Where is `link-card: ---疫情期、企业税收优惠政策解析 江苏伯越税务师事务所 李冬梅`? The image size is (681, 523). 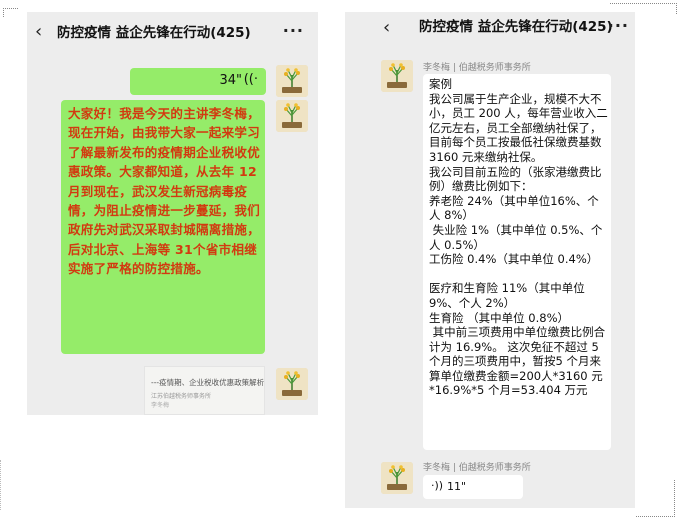 link-card: ---疫情期、企业税收优惠政策解析 江苏伯越税务师事务所 李冬梅 is located at coordinates (204, 390).